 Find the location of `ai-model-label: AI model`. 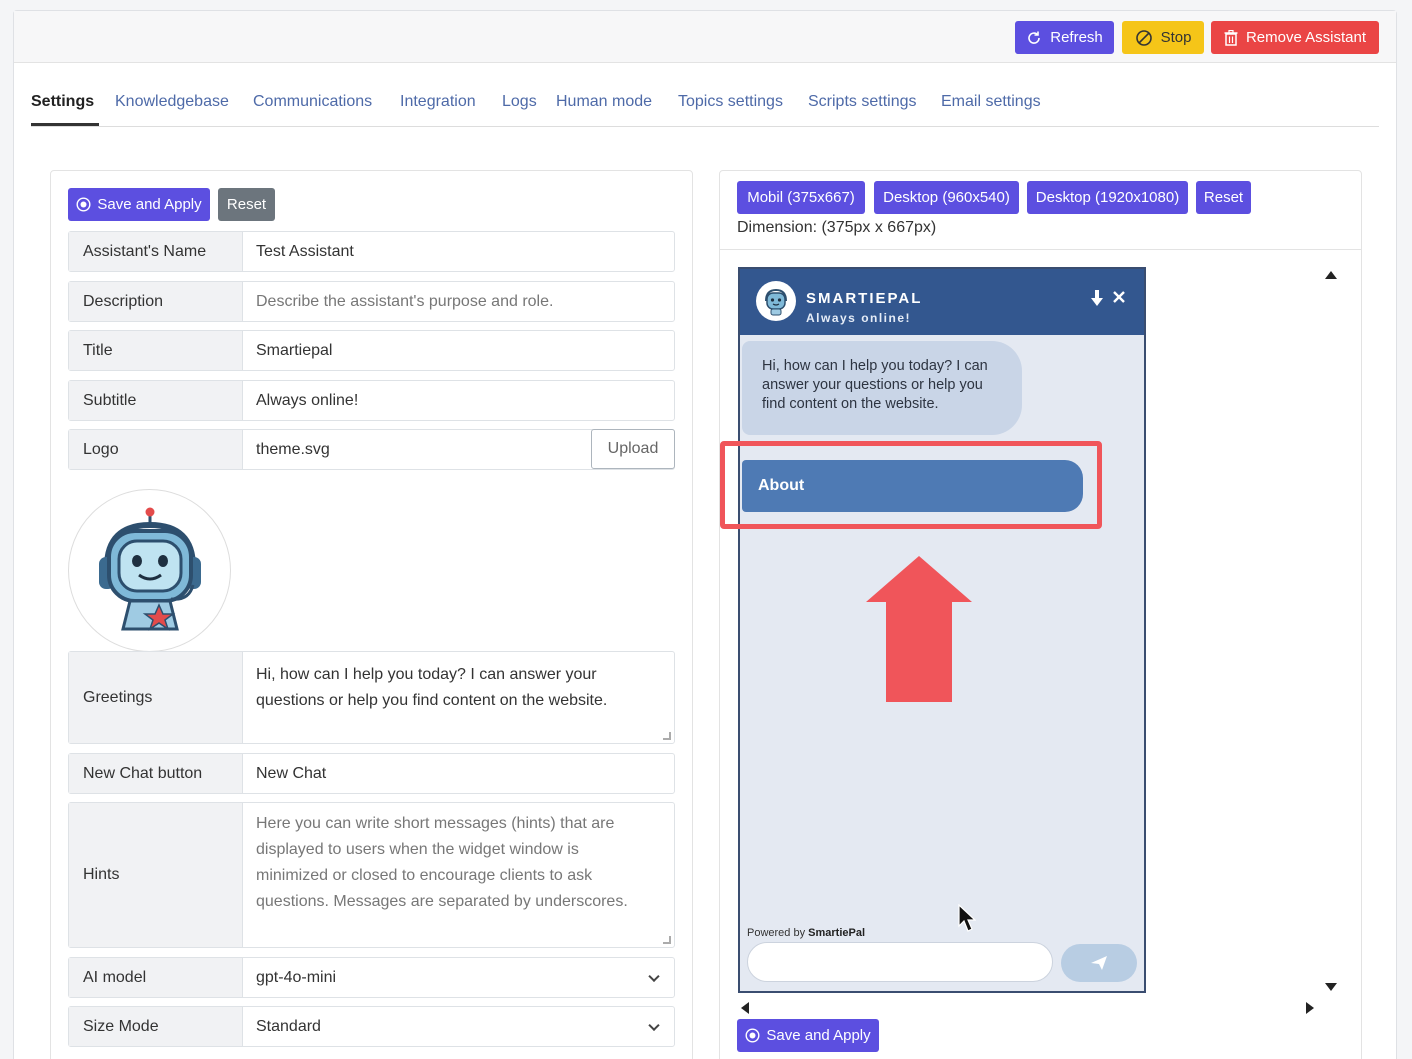

ai-model-label: AI model is located at coordinates (156, 977).